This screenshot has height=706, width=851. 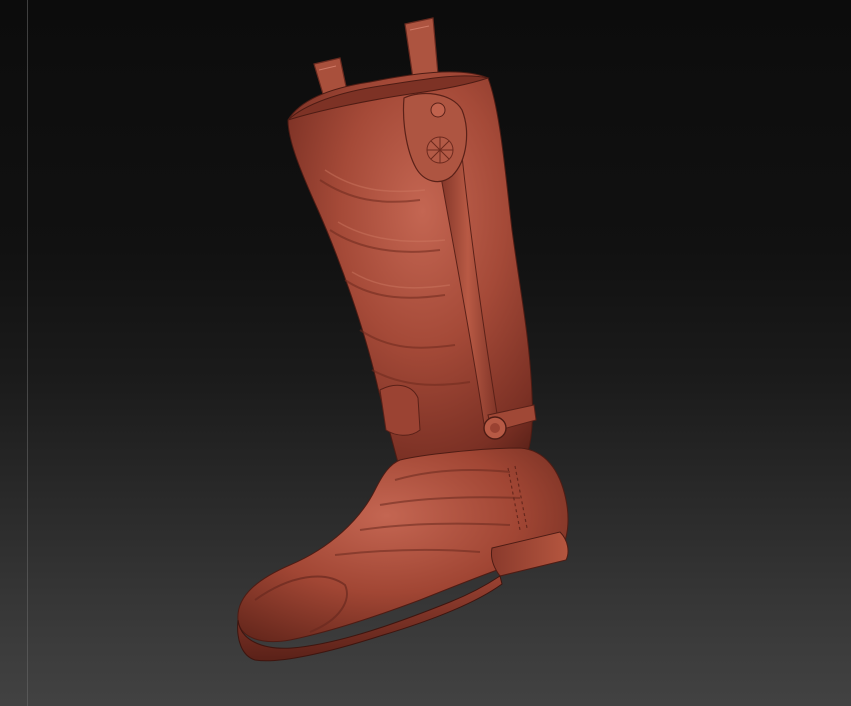 I want to click on boot-ankle-side-panel, so click(x=400, y=410).